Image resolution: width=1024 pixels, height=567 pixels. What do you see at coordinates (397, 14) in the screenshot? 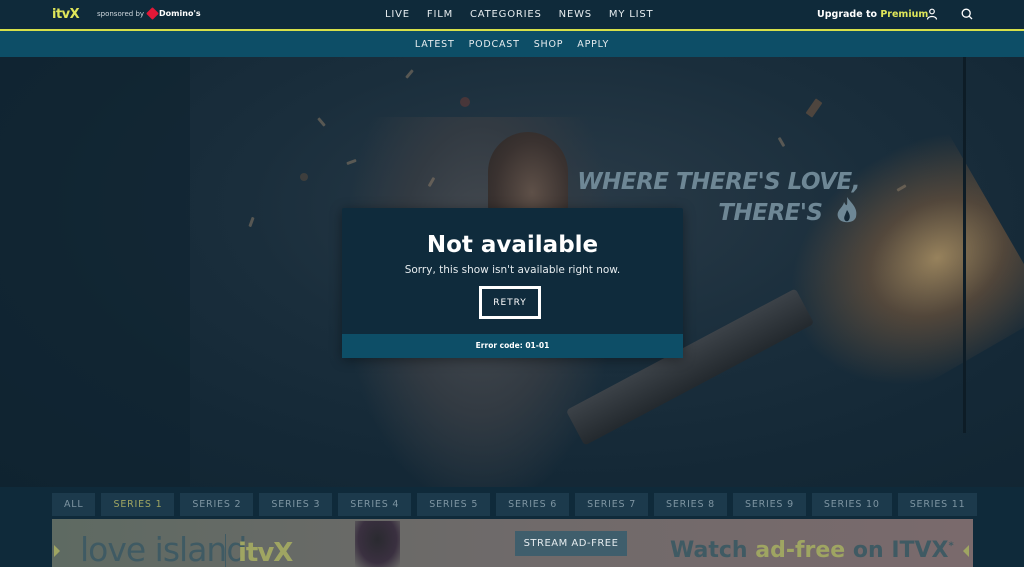
I see `nav-live: LIVE` at bounding box center [397, 14].